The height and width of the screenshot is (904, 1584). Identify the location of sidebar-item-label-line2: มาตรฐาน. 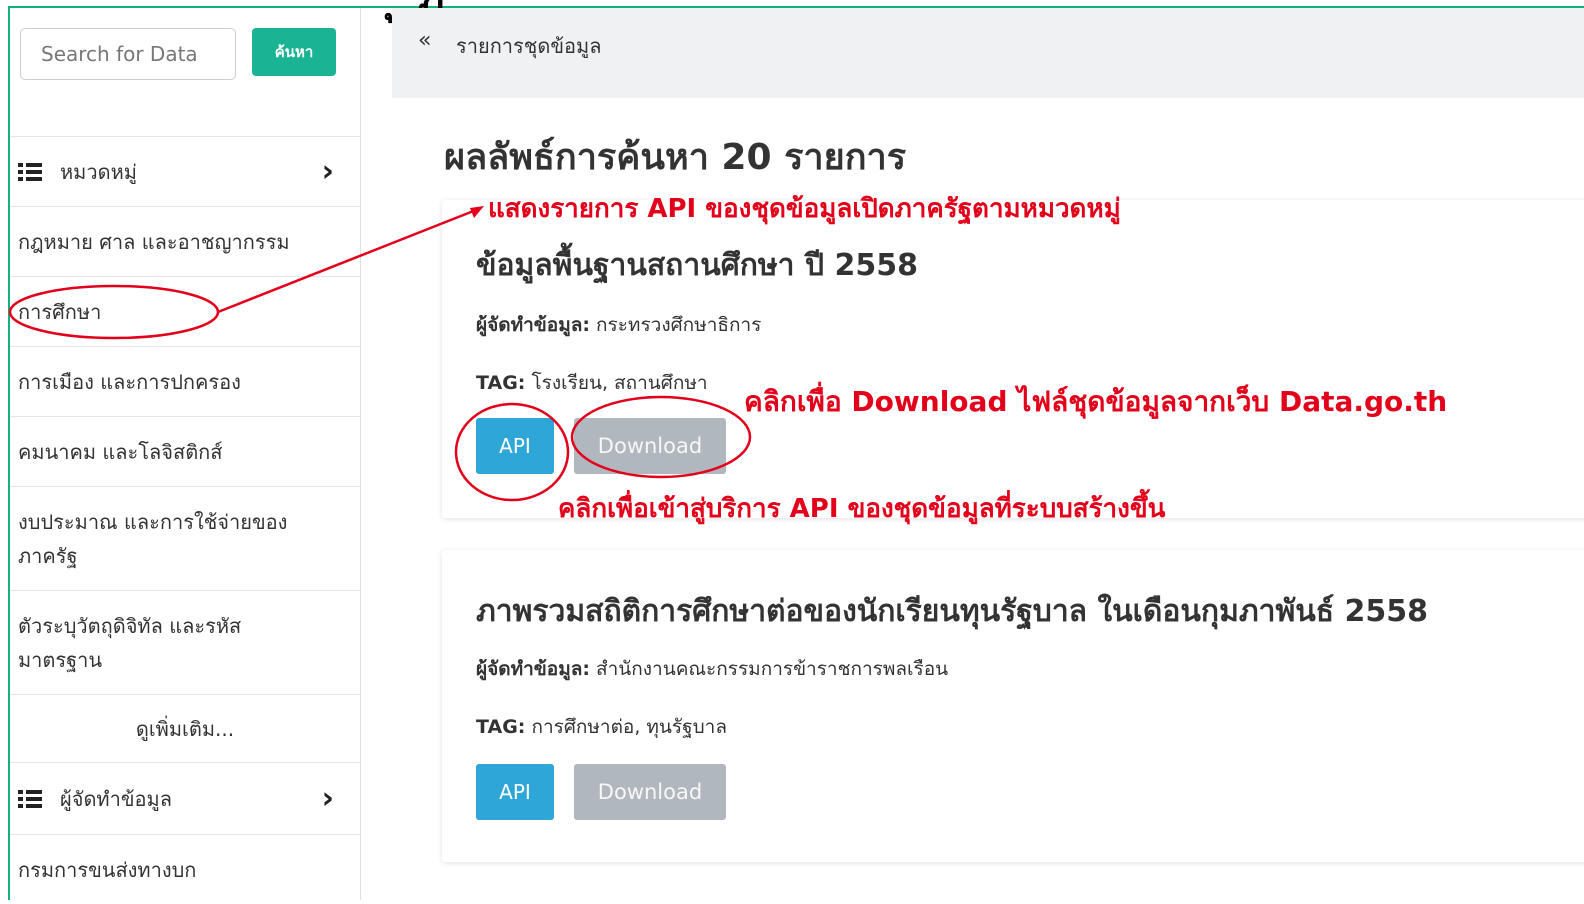
(60, 659).